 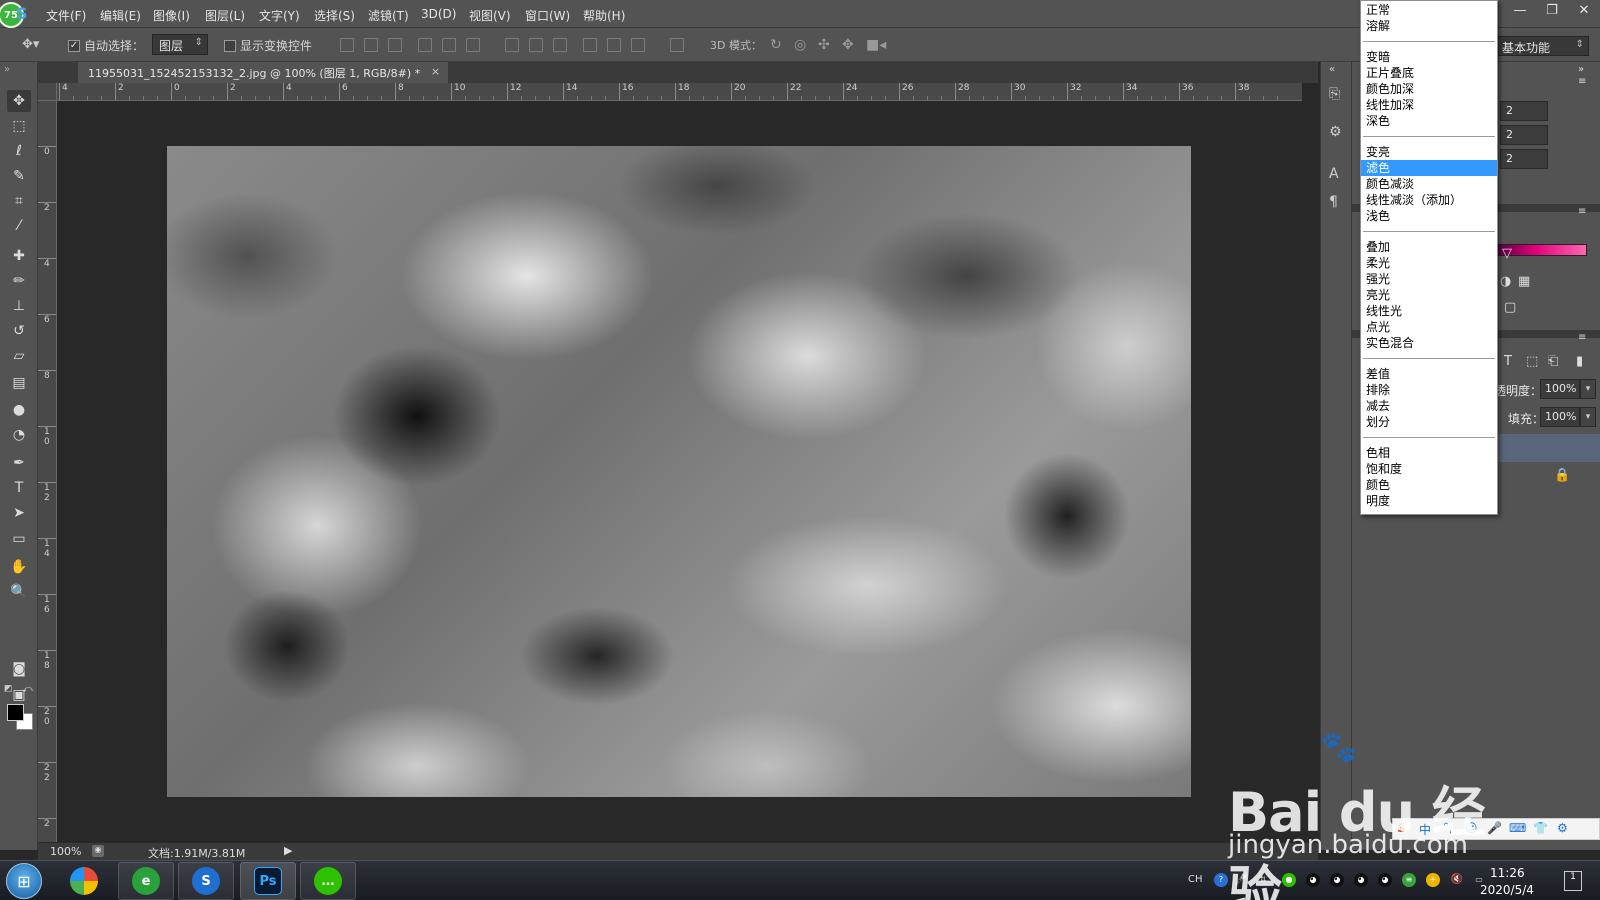 I want to click on blend-mode-option: 线性减淡（添加）, so click(x=1429, y=200).